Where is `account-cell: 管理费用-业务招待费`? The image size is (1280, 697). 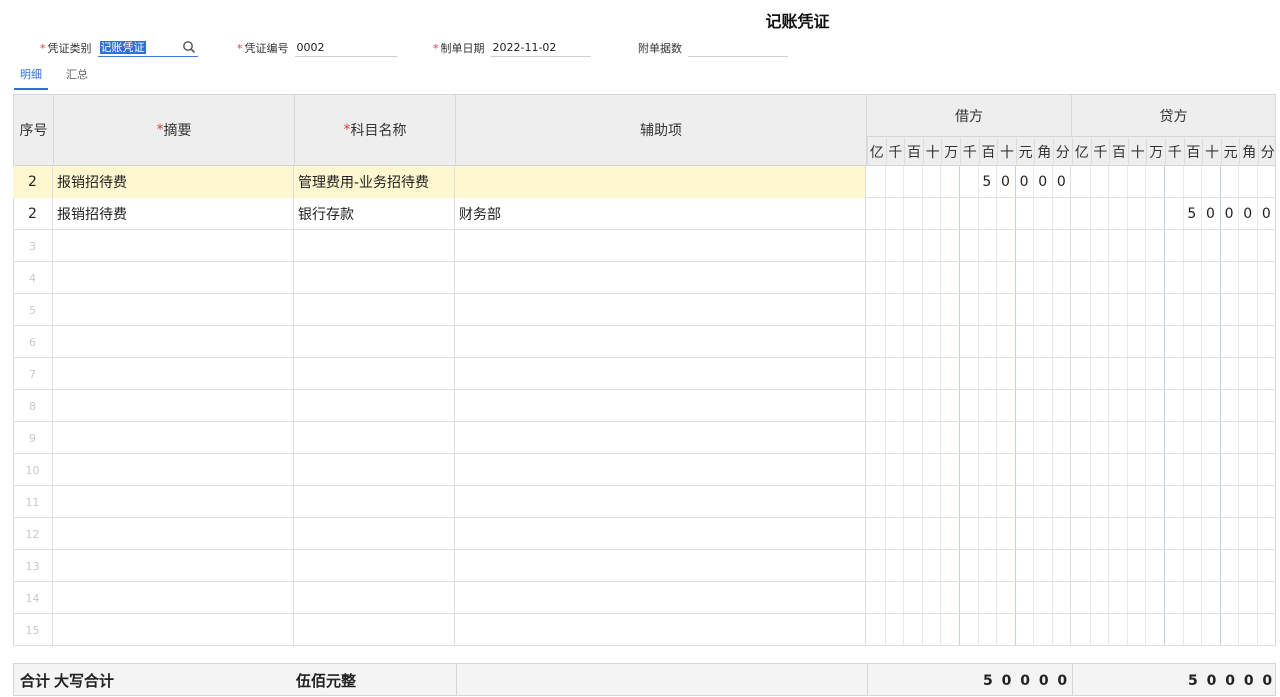
account-cell: 管理费用-业务招待费 is located at coordinates (374, 182).